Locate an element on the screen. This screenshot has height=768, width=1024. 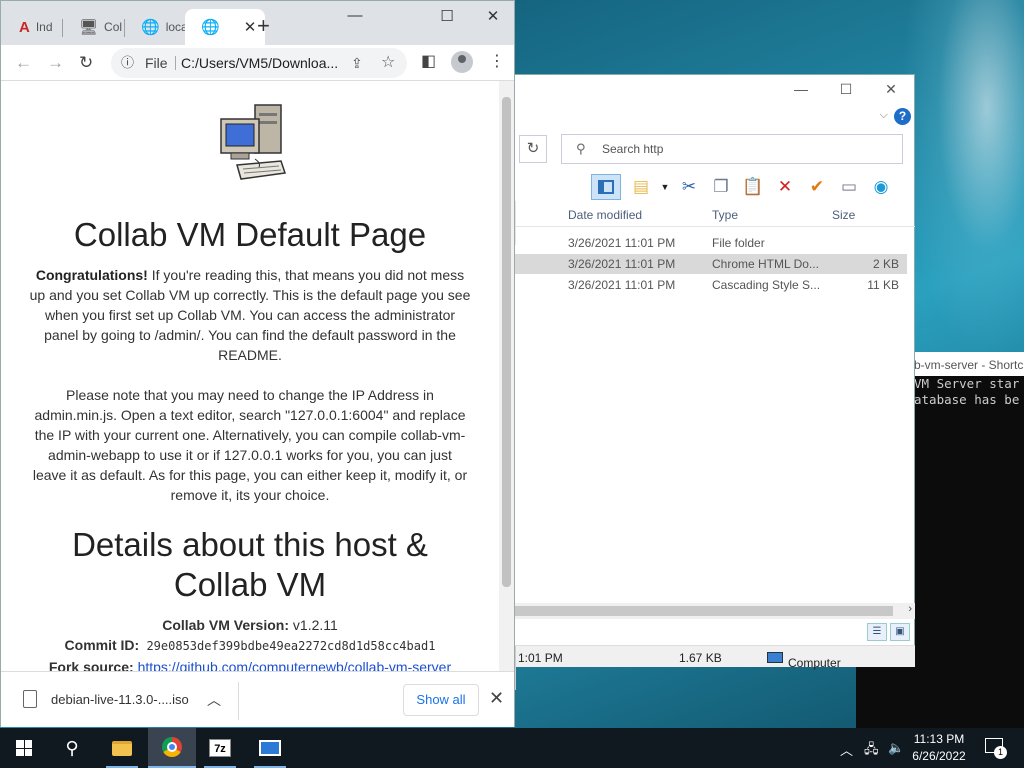
tab-label: Ind is located at coordinates (44, 27).